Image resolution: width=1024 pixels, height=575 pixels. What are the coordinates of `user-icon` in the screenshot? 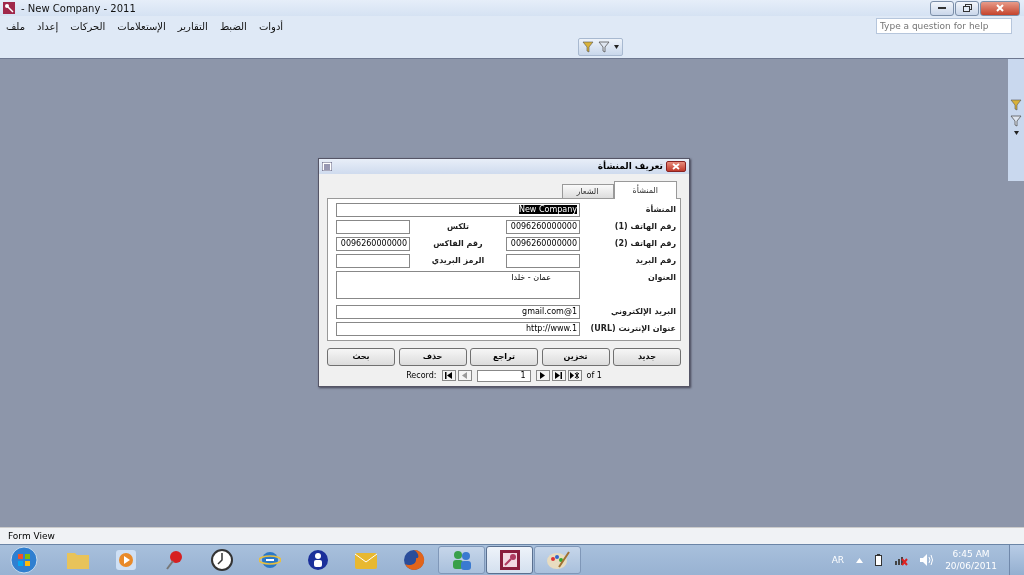 It's located at (317, 560).